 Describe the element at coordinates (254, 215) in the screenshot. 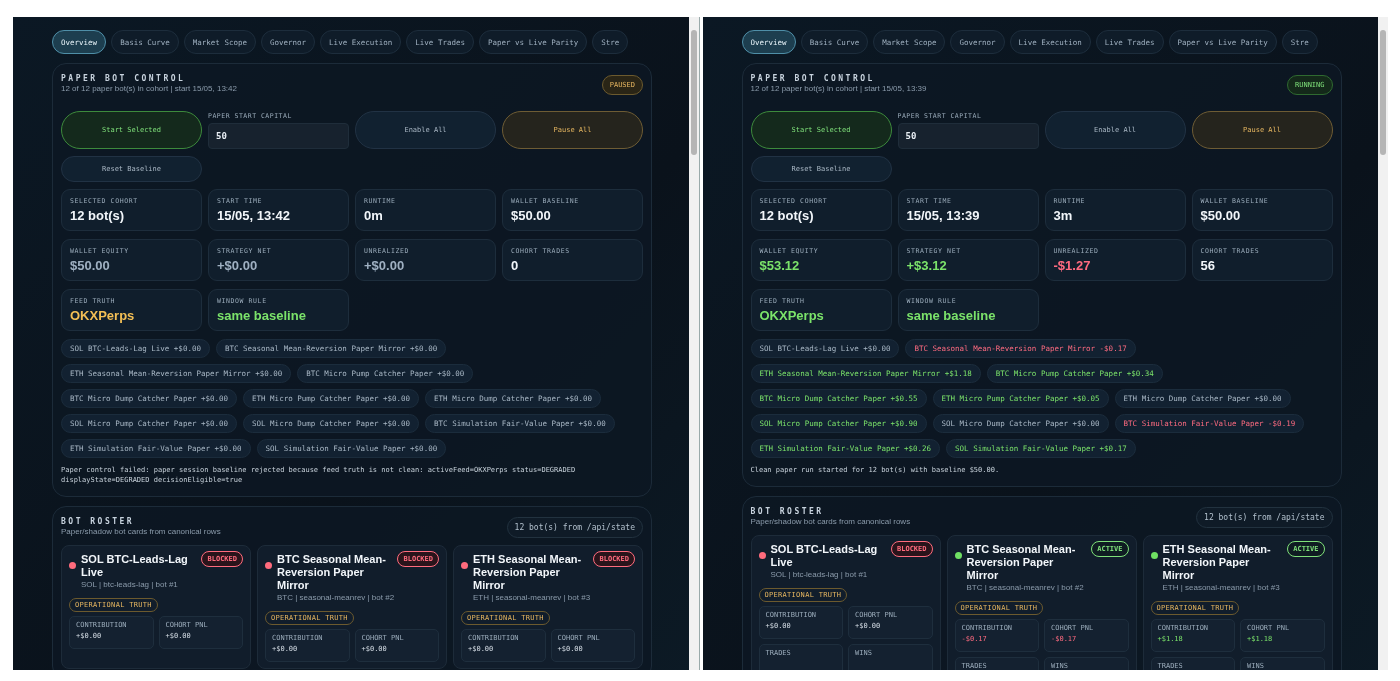

I see `stat-value: 15/05, 13:42` at that location.